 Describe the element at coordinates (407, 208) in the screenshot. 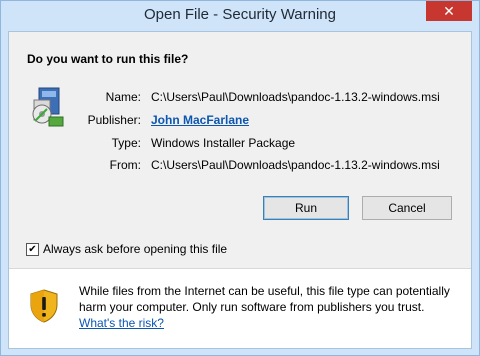

I see `cancel-button: Cancel` at that location.